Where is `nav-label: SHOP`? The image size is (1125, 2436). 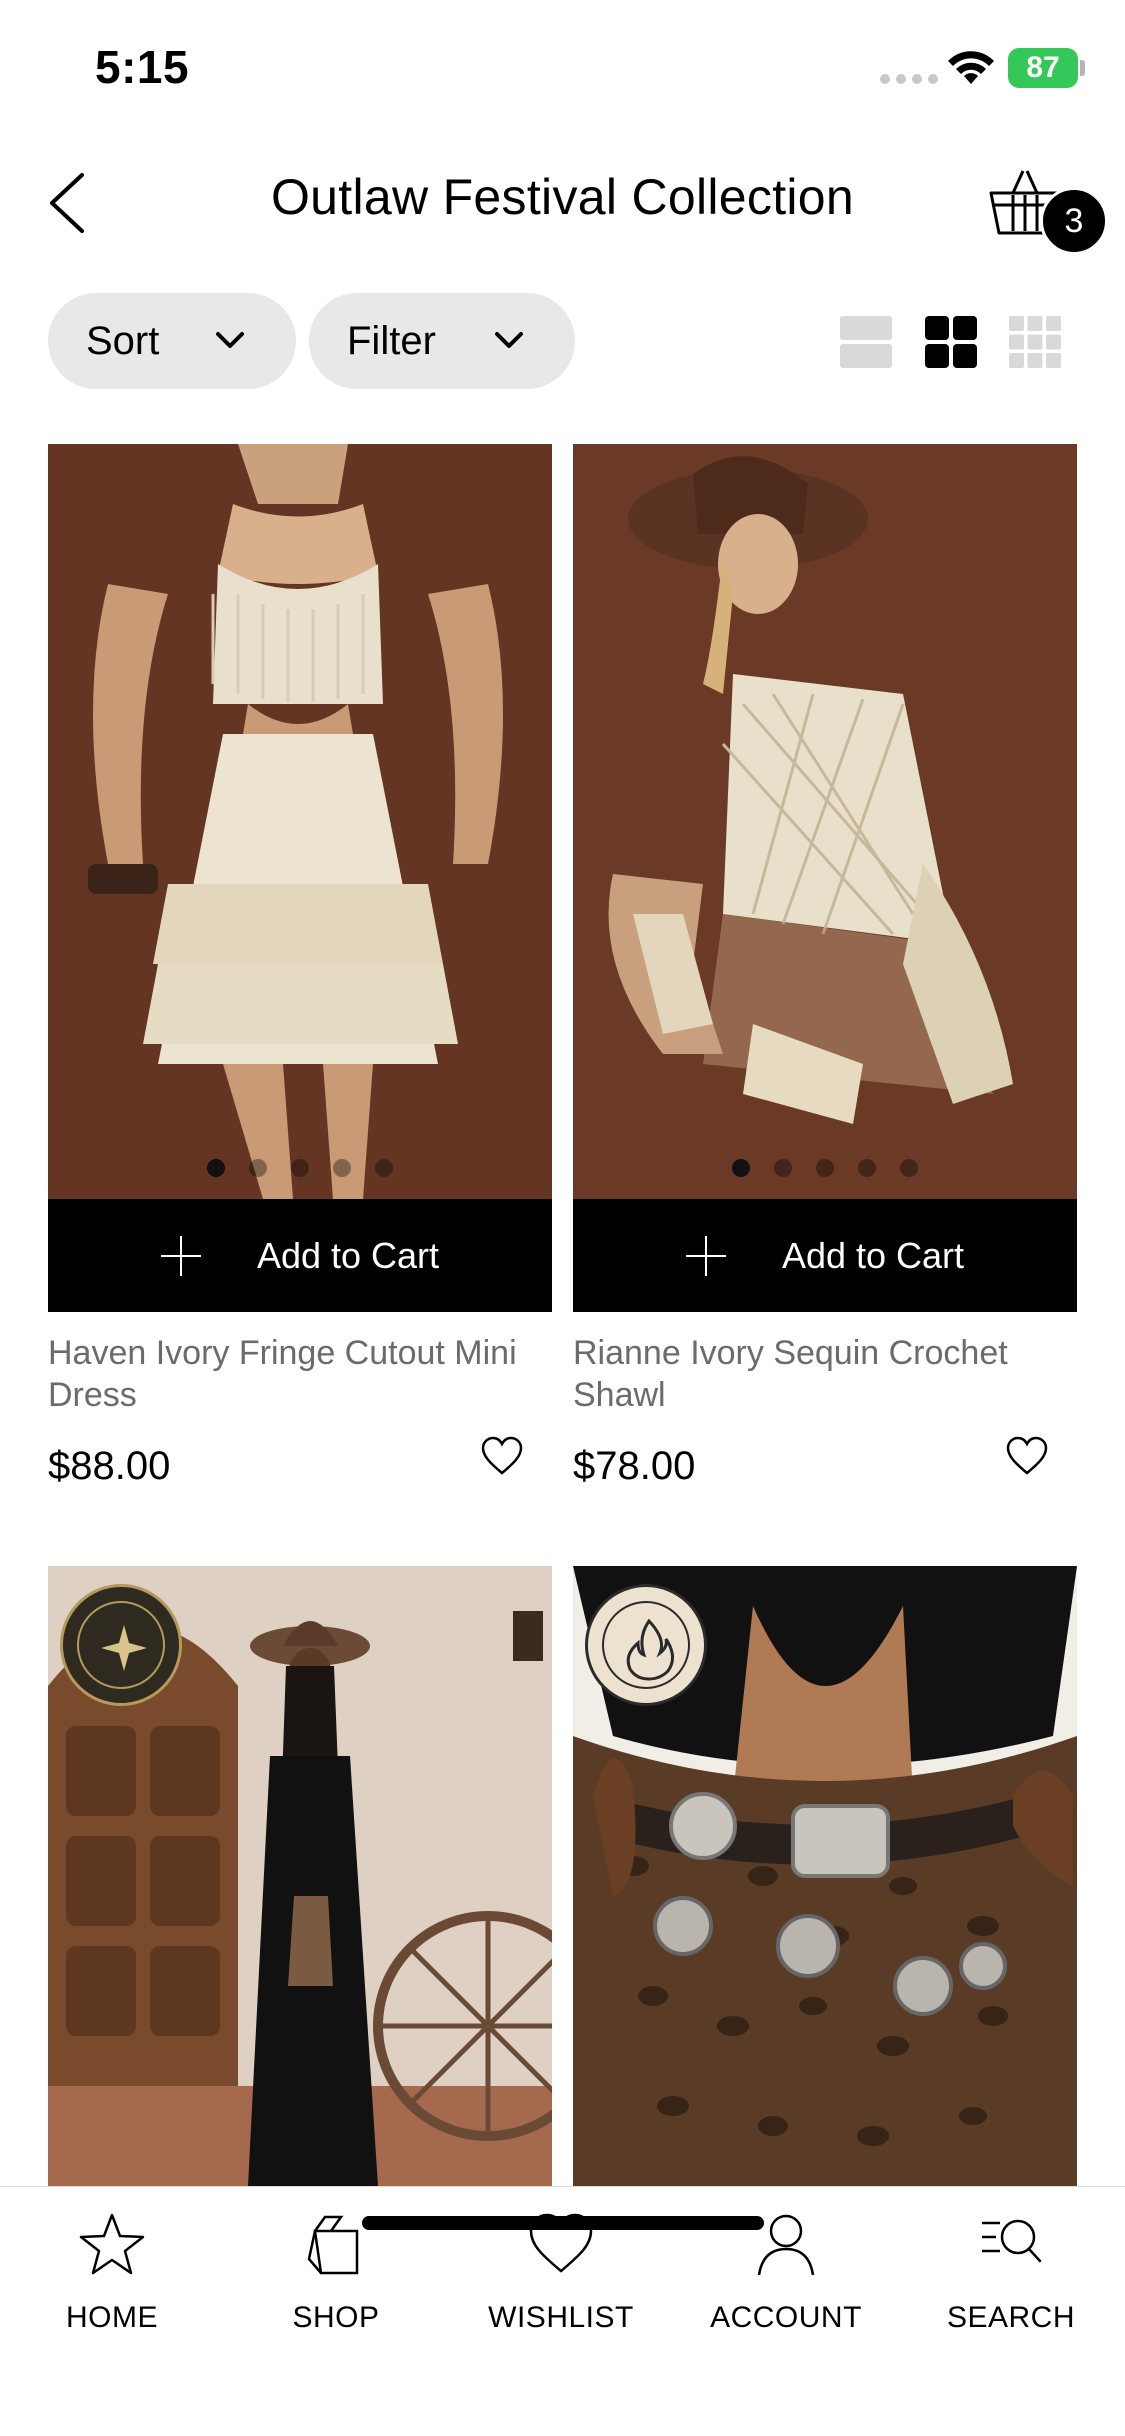 nav-label: SHOP is located at coordinates (336, 2317).